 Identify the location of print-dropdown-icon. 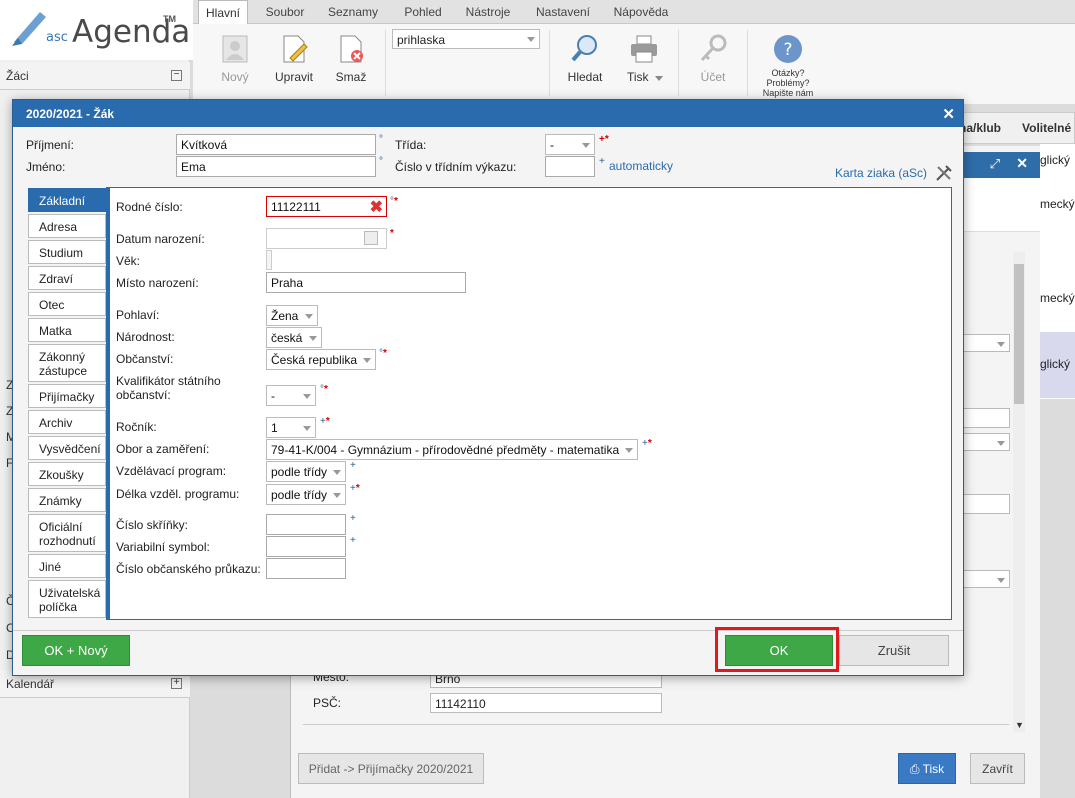
(659, 78).